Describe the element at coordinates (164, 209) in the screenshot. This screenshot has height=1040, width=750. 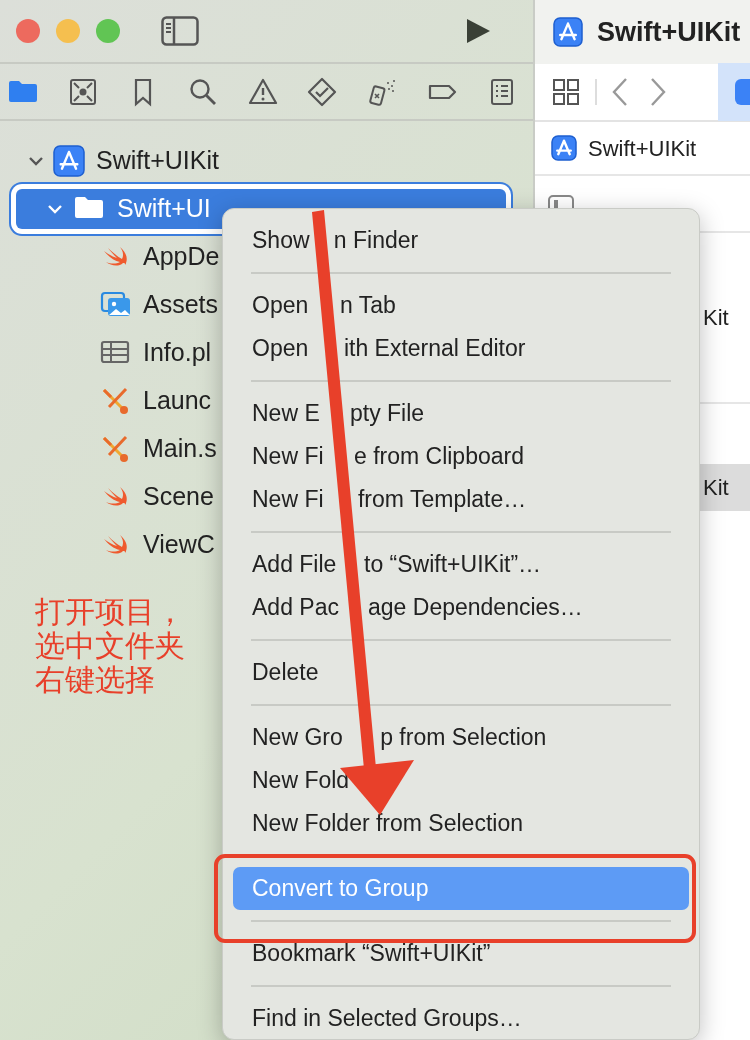
I see `file-name: Swift+UI` at that location.